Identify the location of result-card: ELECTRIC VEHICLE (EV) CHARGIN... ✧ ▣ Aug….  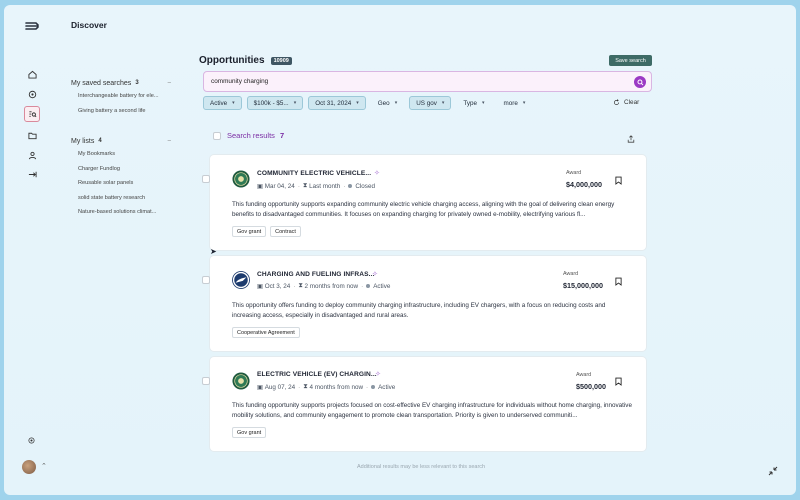
(424, 404).